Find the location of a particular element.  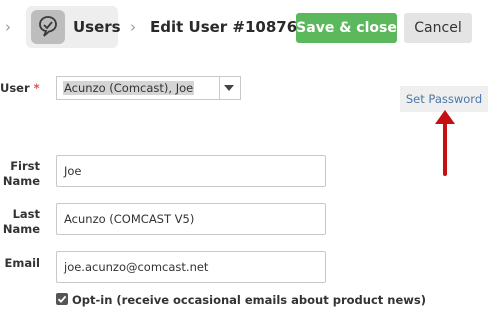

first-name-label: First Name is located at coordinates (20, 174).